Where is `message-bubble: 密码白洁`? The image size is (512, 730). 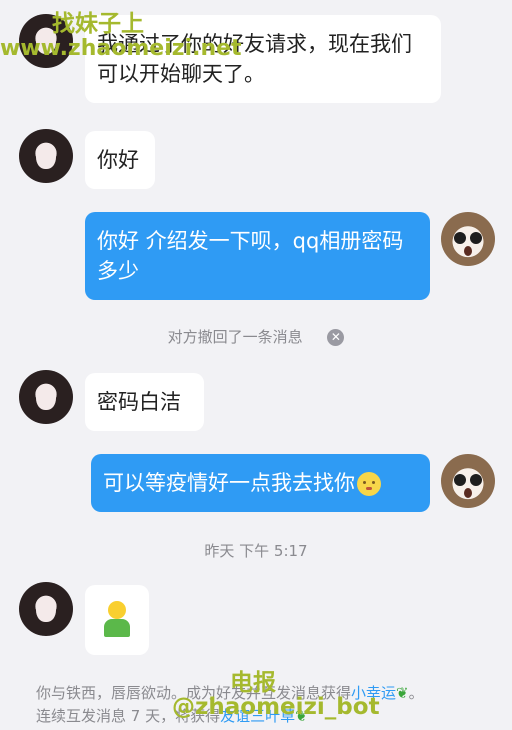 message-bubble: 密码白洁 is located at coordinates (144, 402).